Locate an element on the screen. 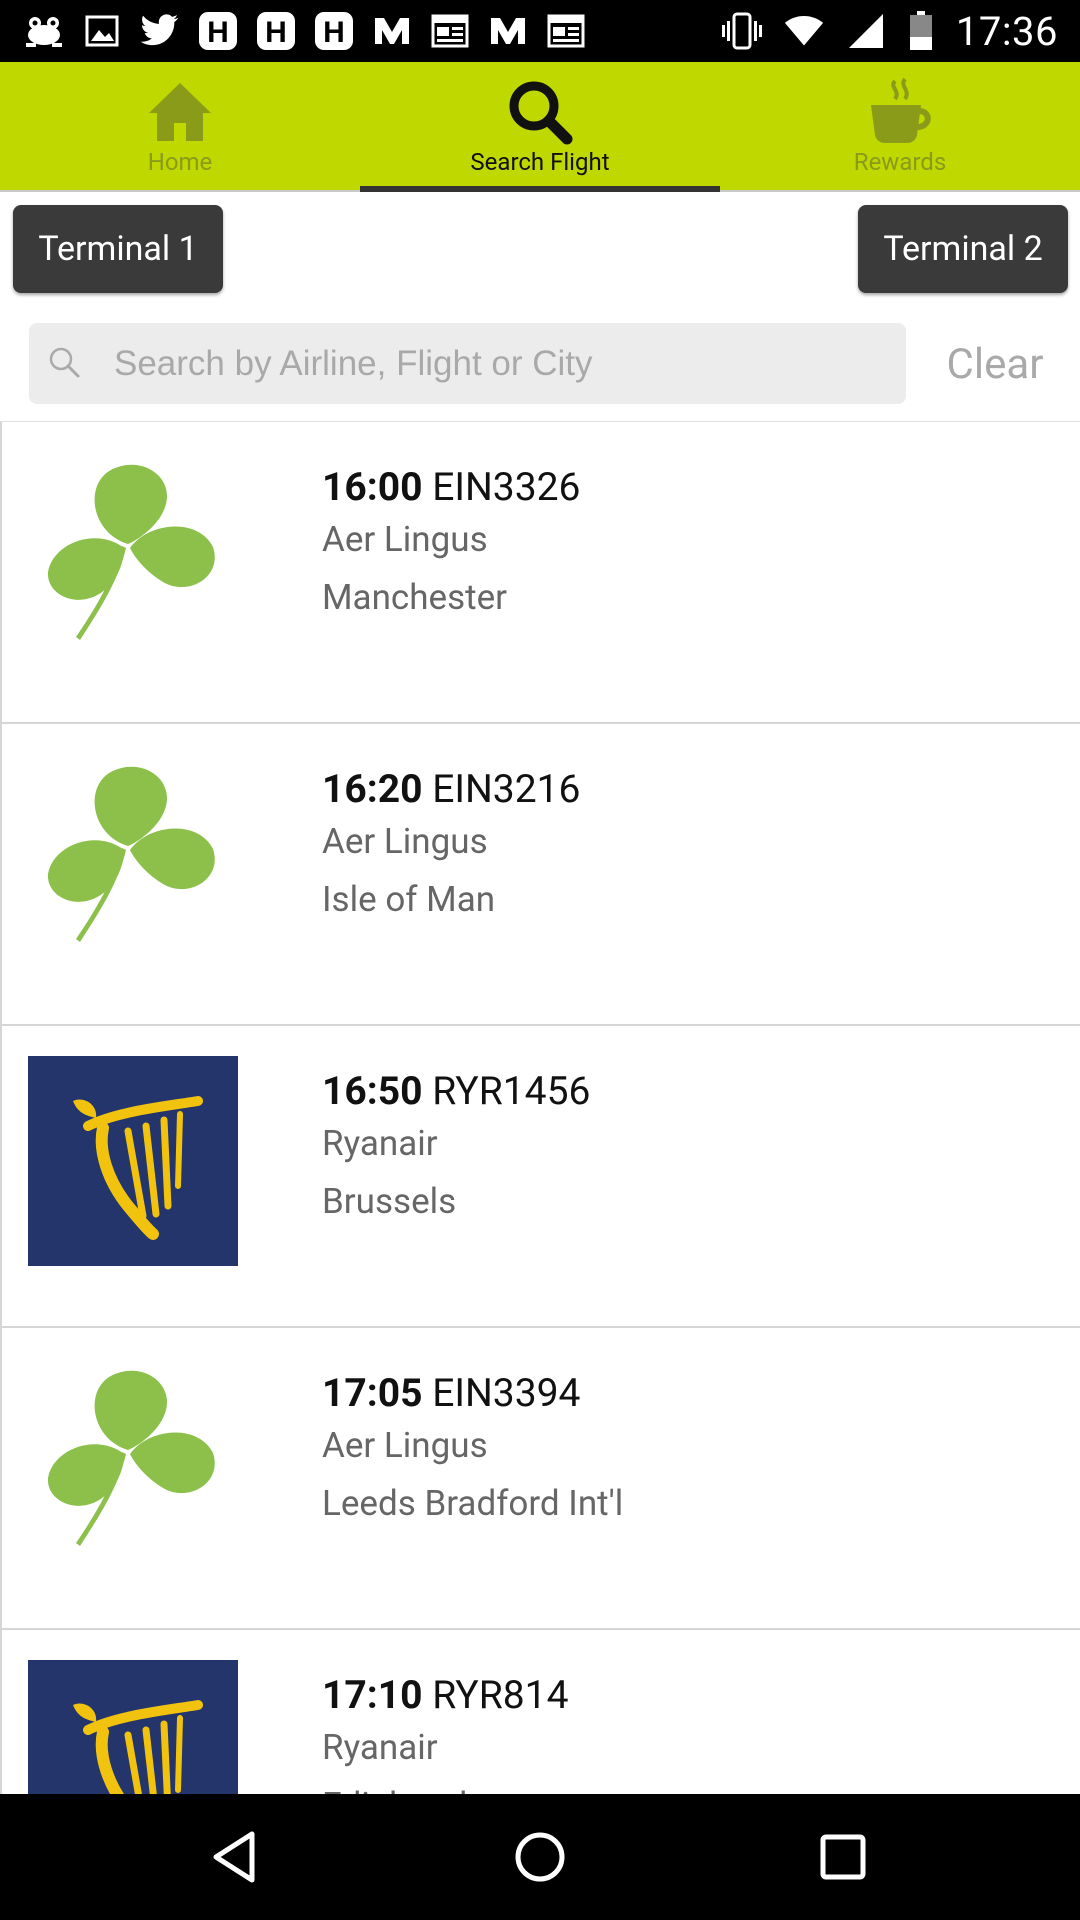  navigation-bar is located at coordinates (540, 1857).